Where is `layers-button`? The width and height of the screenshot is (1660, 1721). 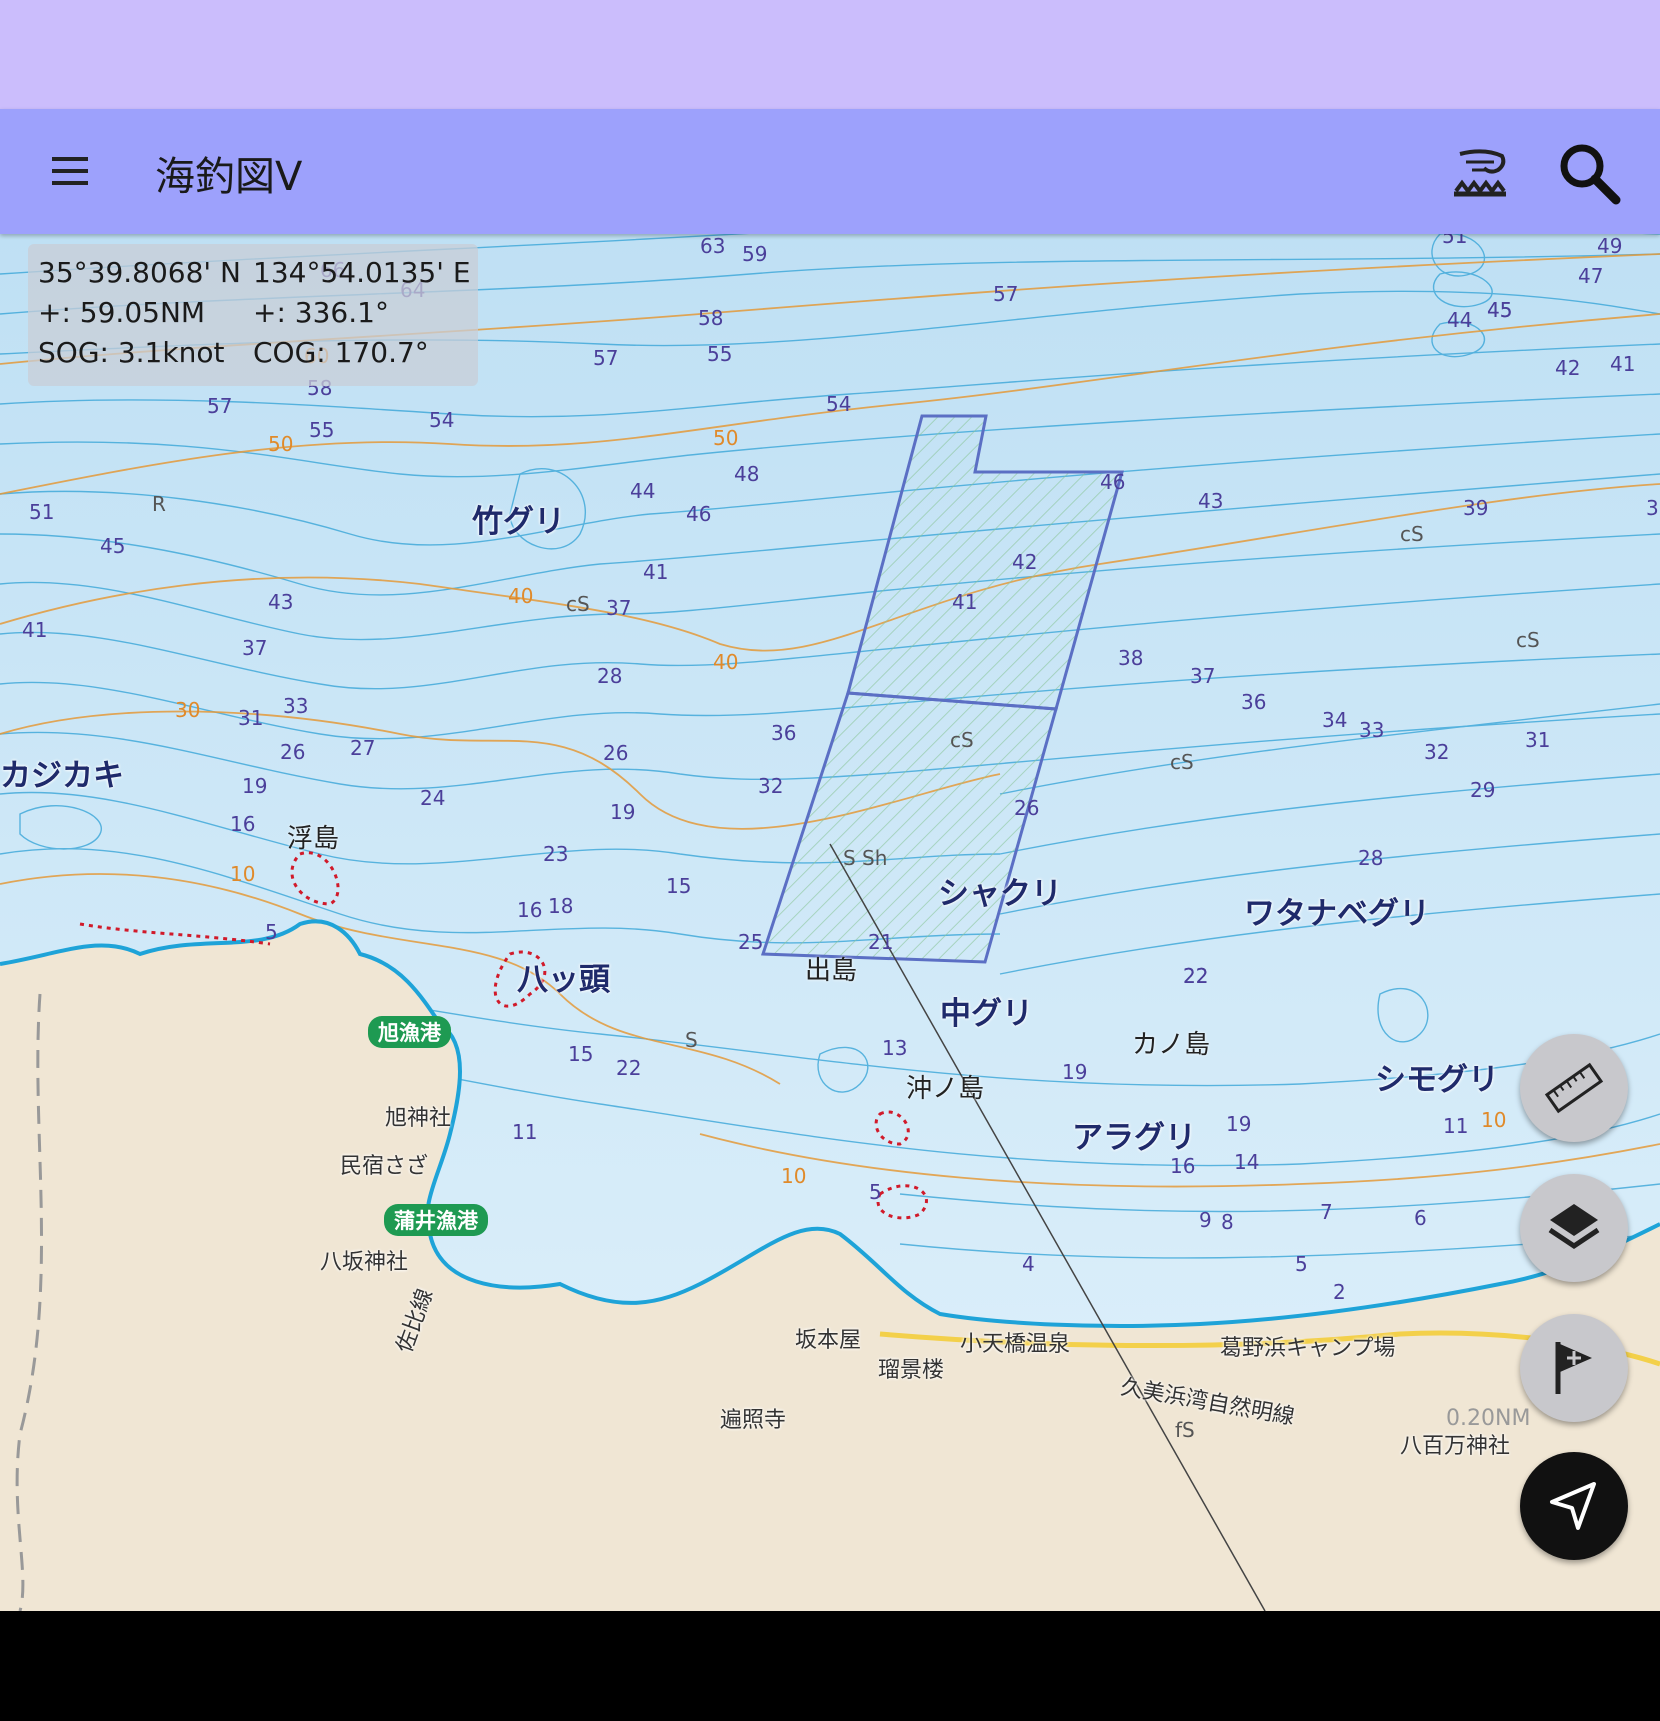 layers-button is located at coordinates (1574, 1228).